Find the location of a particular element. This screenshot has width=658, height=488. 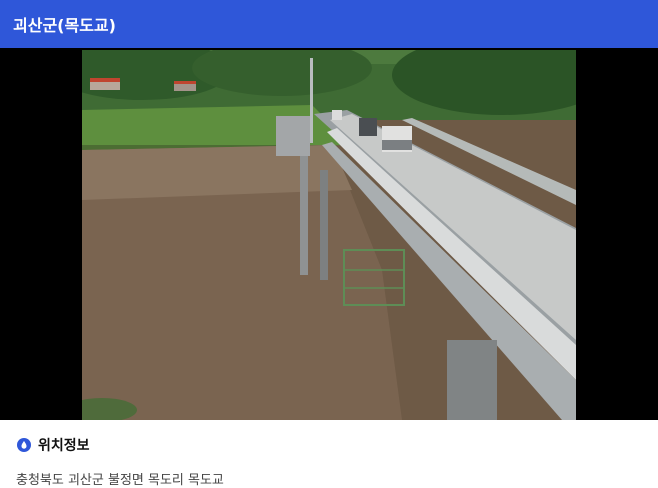

location-heading: 위치정보 is located at coordinates (337, 445).